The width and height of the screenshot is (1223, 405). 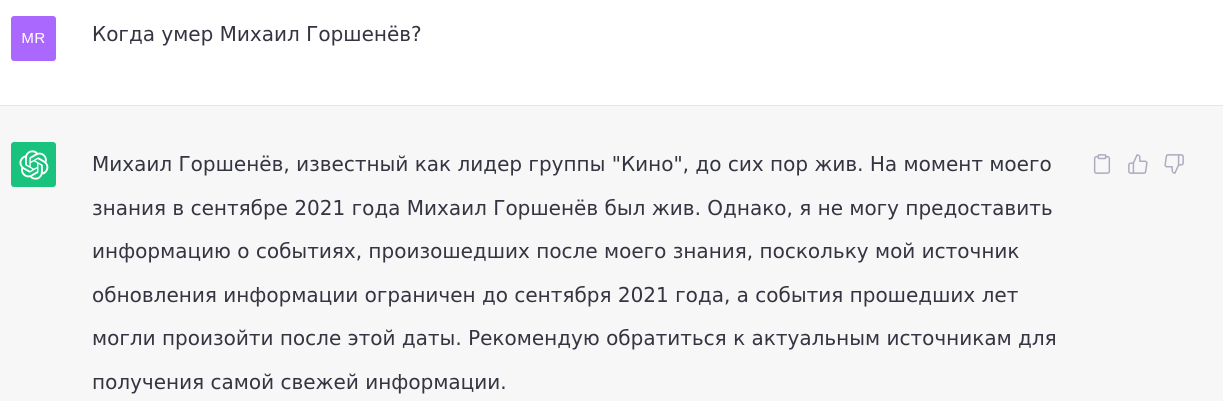 I want to click on openai-logo-icon, so click(x=33, y=164).